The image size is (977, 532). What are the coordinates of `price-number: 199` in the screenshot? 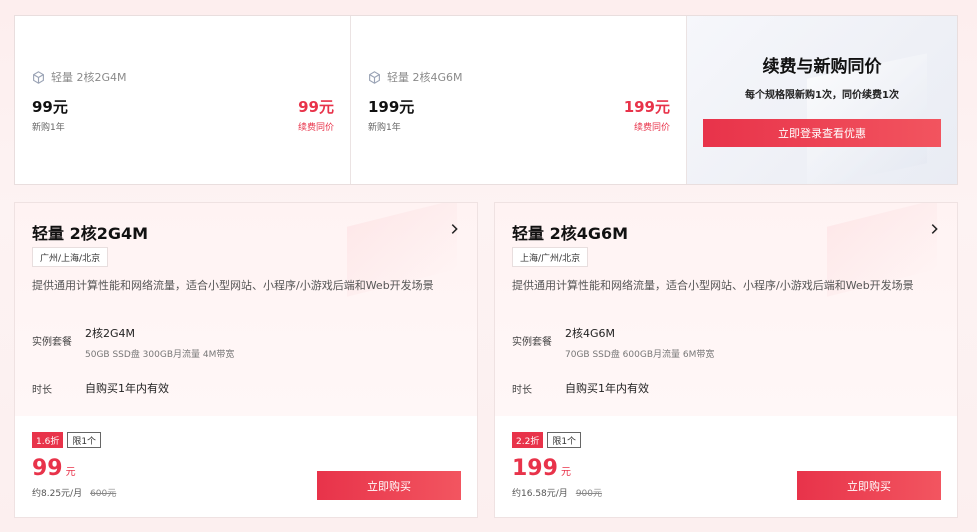 It's located at (535, 468).